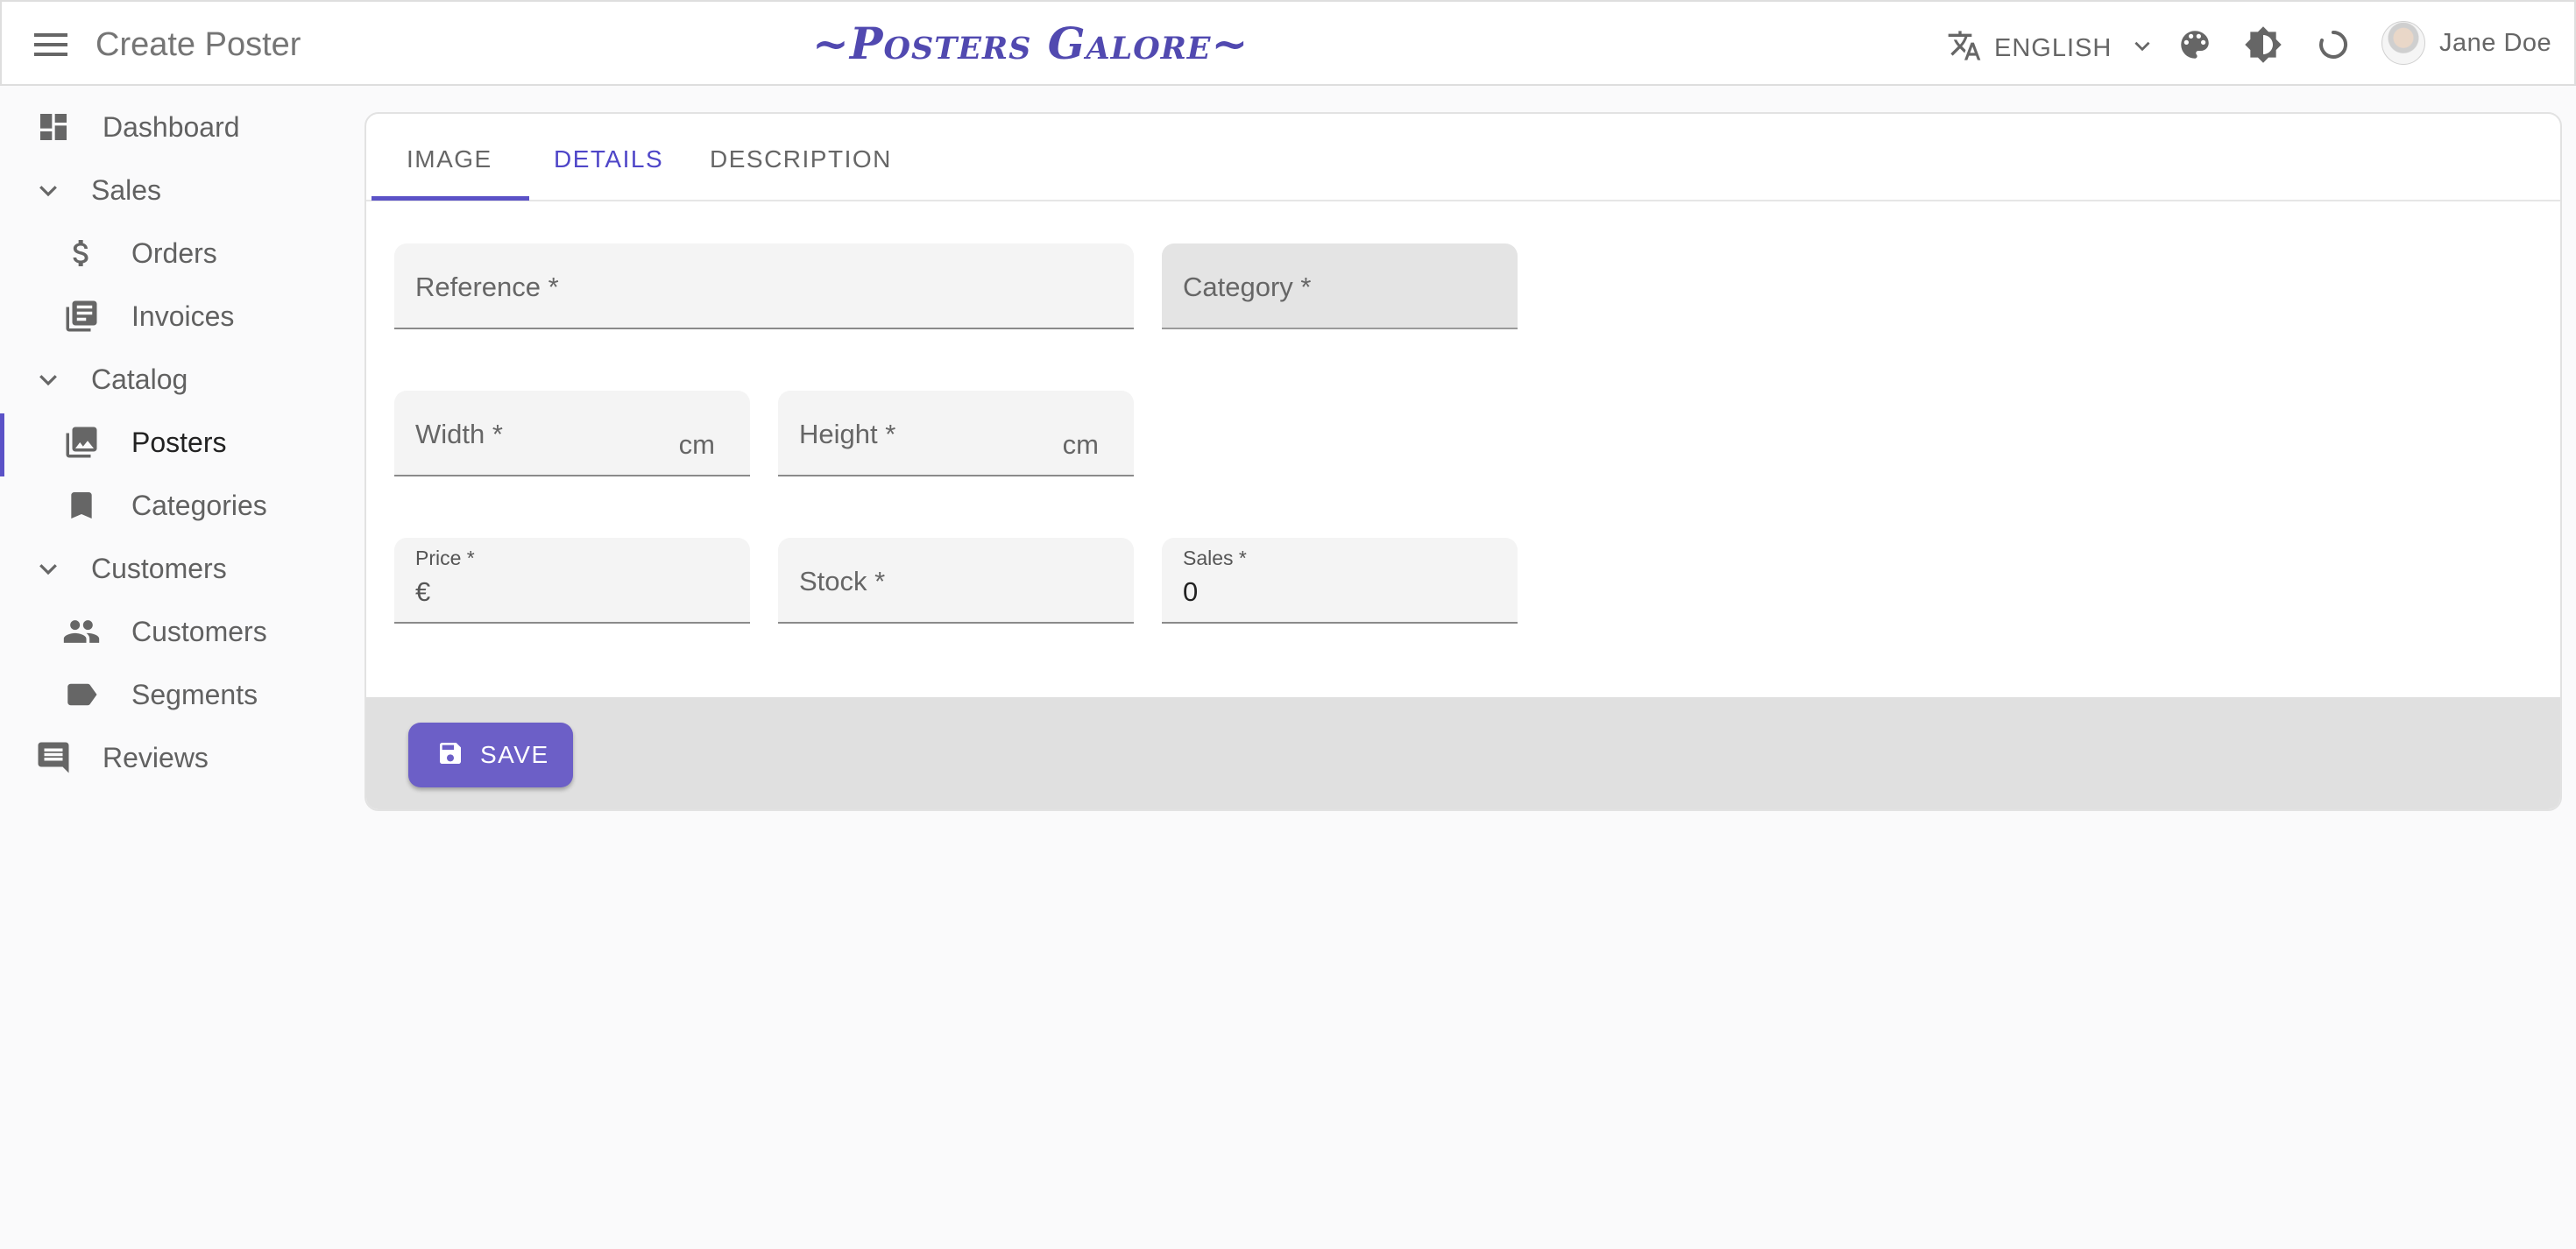 The image size is (2576, 1249). What do you see at coordinates (171, 127) in the screenshot?
I see `sidebar-item-label: Dashboard` at bounding box center [171, 127].